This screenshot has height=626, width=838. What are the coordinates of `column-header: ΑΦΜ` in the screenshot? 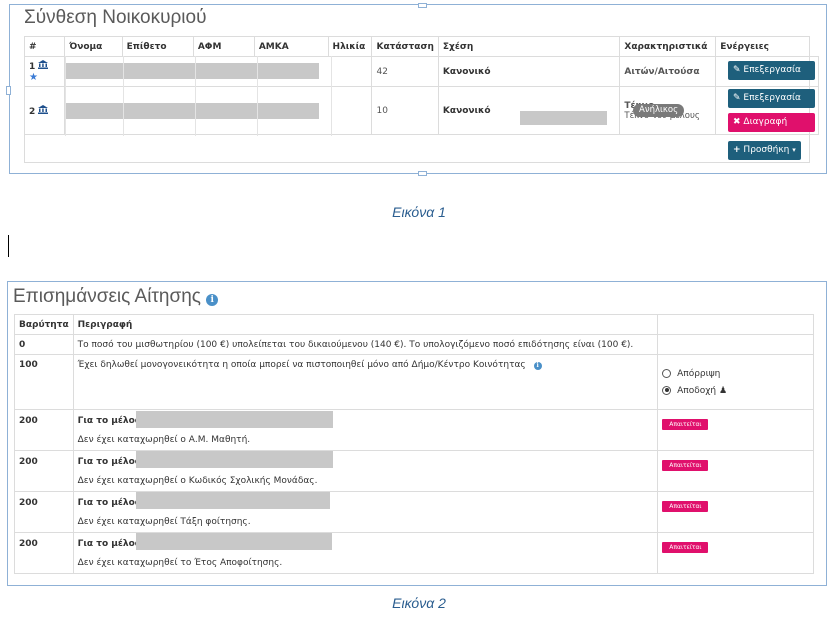 It's located at (223, 46).